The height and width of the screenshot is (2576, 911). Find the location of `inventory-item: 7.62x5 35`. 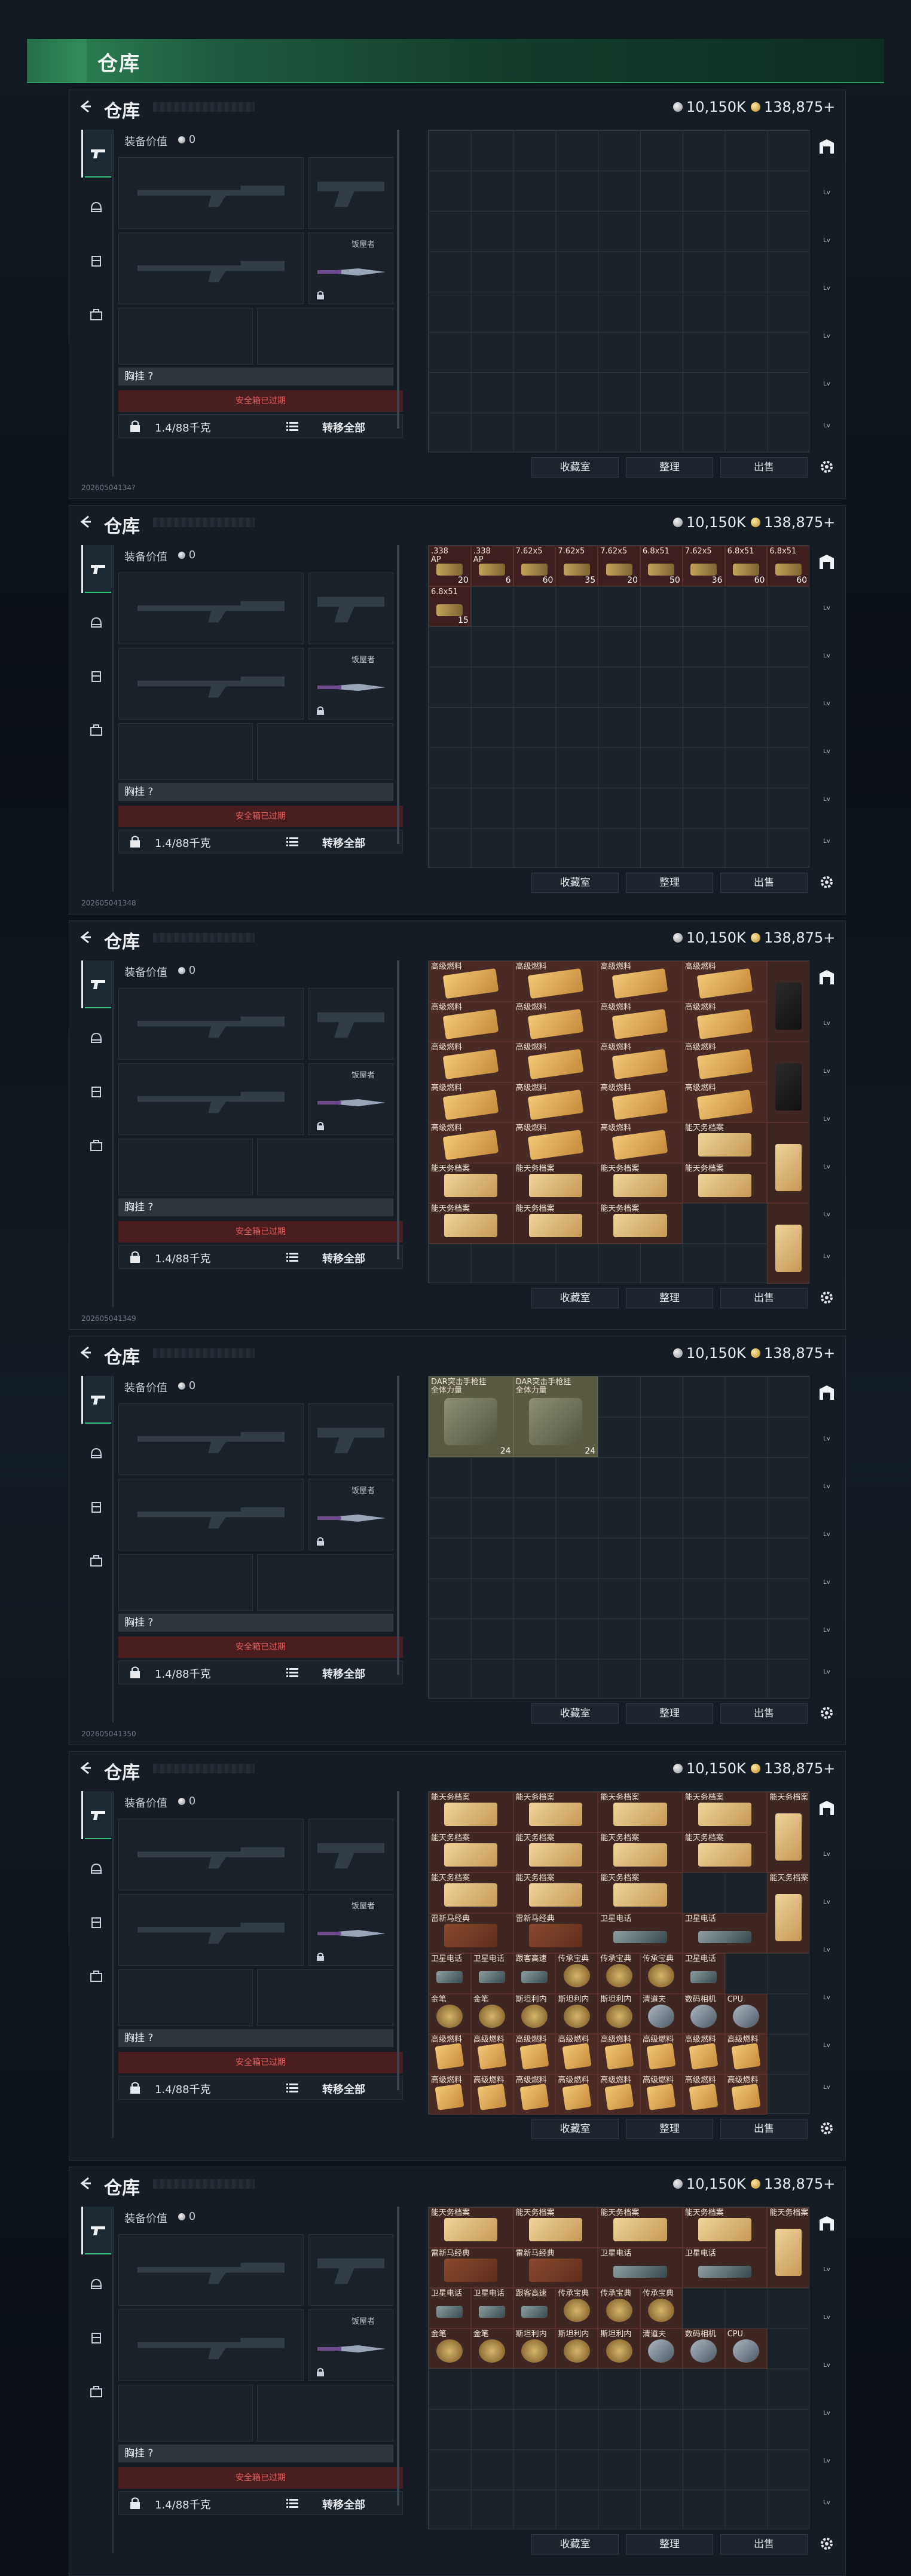

inventory-item: 7.62x5 35 is located at coordinates (576, 566).